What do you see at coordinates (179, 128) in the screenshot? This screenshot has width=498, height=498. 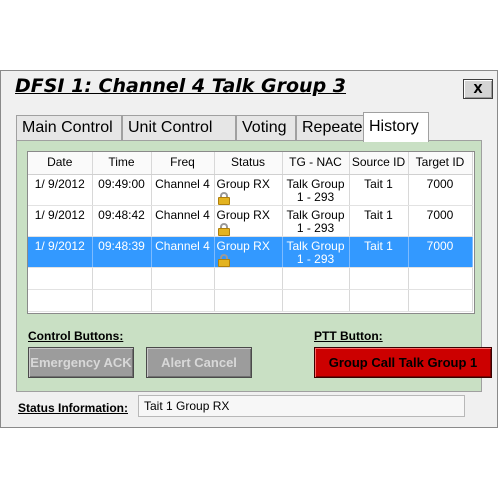 I see `tab-unit-control: Unit Control` at bounding box center [179, 128].